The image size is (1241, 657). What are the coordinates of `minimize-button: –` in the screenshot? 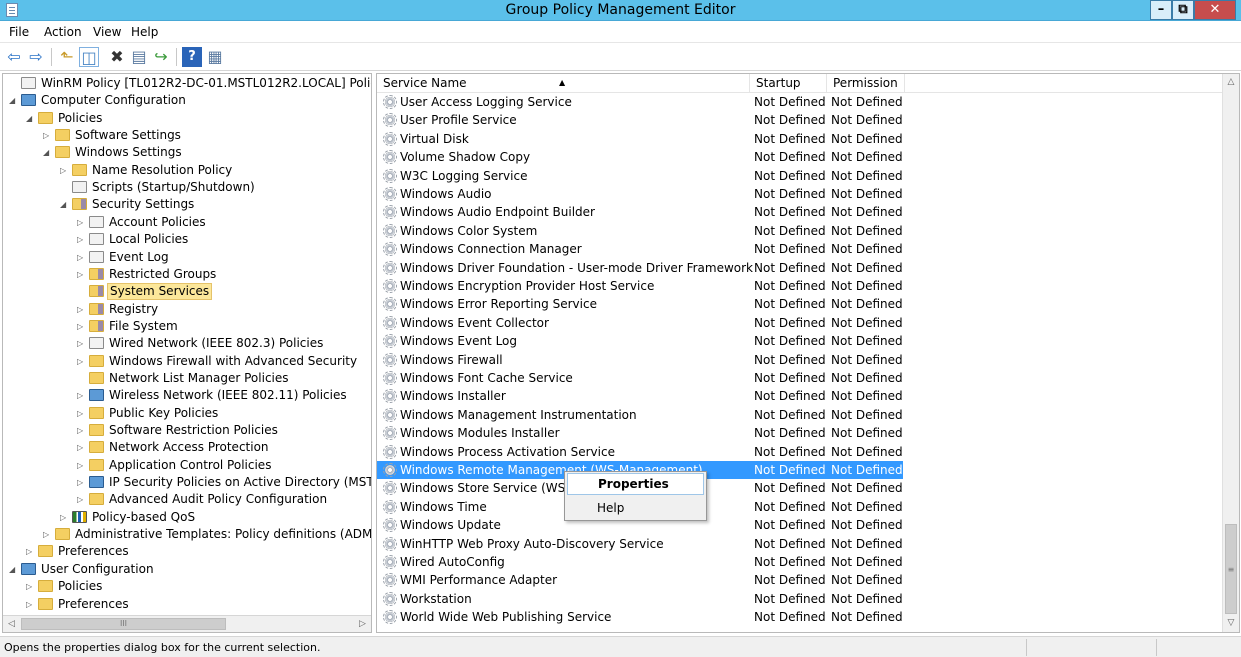 It's located at (1161, 10).